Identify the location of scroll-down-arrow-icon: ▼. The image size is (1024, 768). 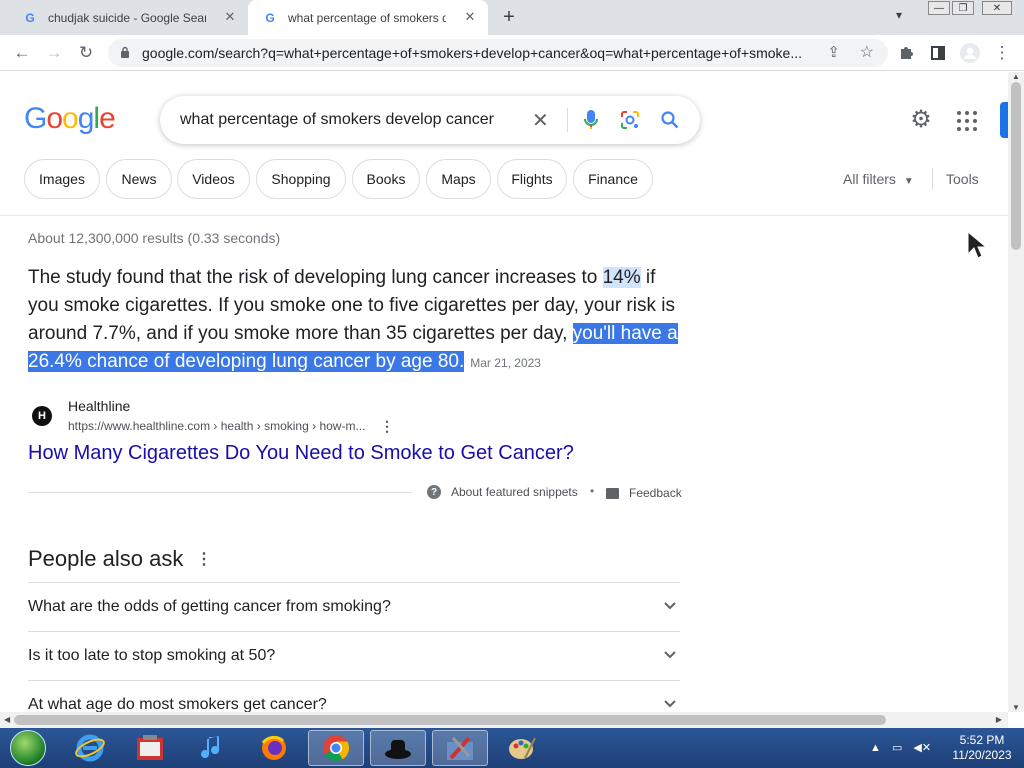
(1016, 707).